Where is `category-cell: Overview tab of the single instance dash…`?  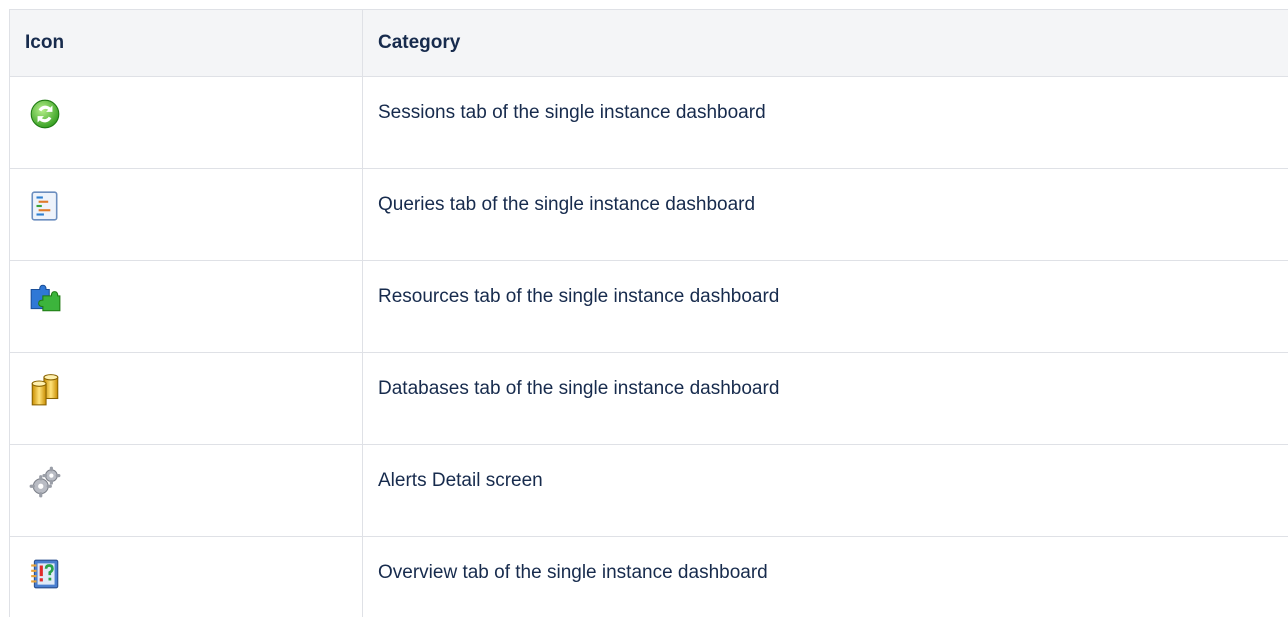 category-cell: Overview tab of the single instance dash… is located at coordinates (825, 576).